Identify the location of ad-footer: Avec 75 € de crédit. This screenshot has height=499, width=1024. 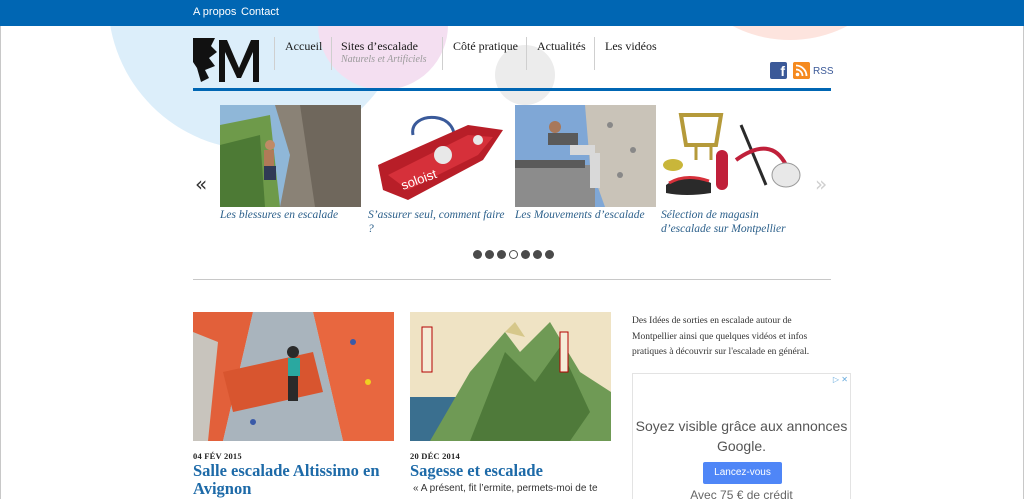
(741, 493).